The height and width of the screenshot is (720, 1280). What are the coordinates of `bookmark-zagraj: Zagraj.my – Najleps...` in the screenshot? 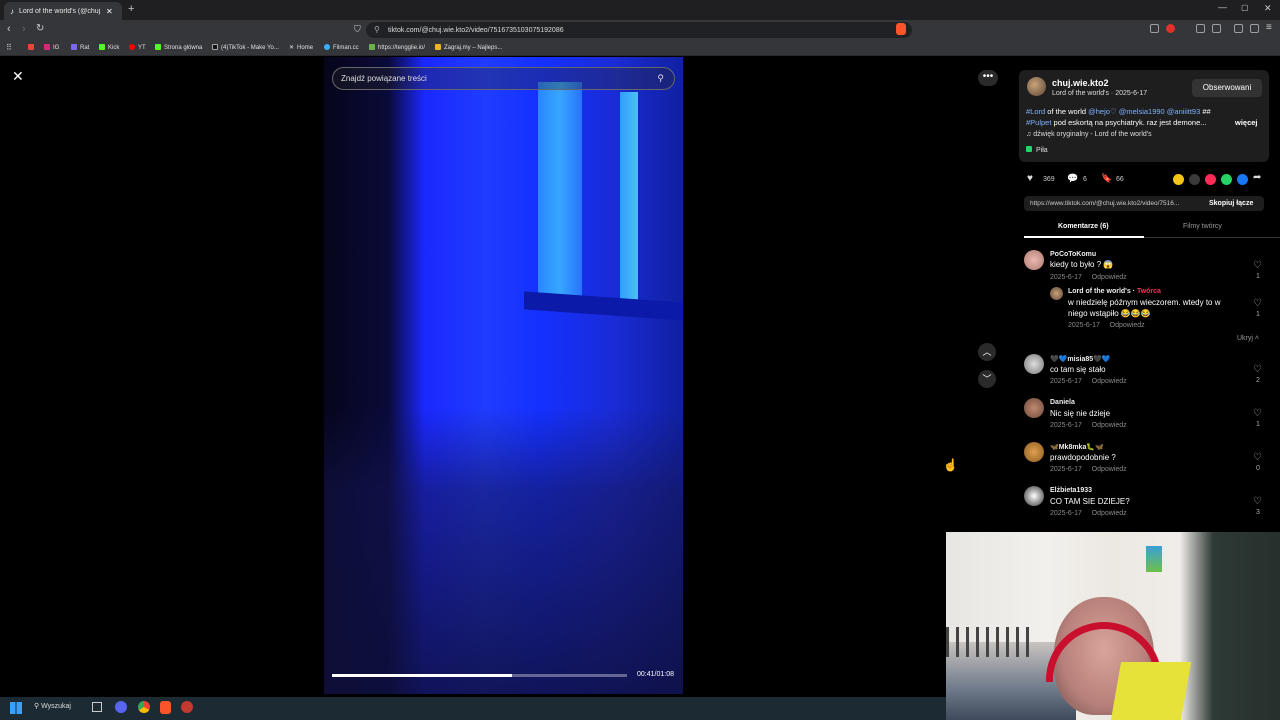 It's located at (468, 47).